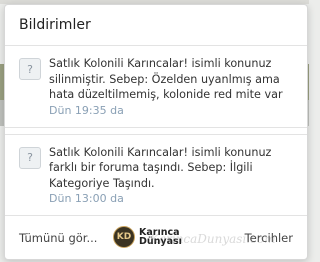  What do you see at coordinates (55, 25) in the screenshot?
I see `popup-title: Bildirimler` at bounding box center [55, 25].